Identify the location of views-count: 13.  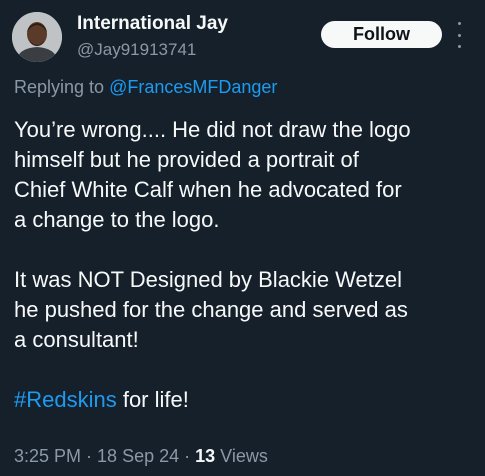
(205, 456).